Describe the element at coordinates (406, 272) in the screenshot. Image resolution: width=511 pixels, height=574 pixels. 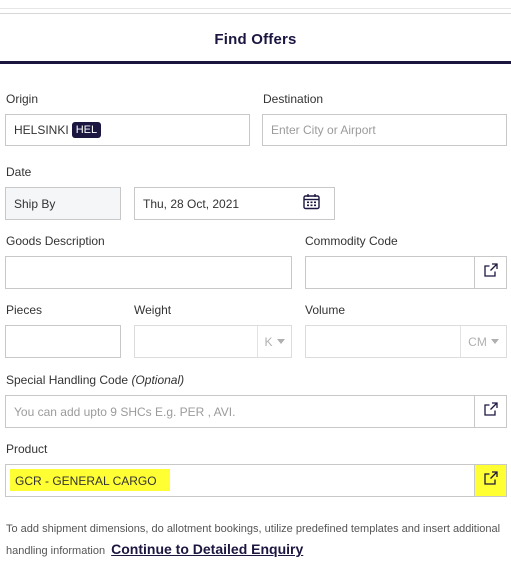
I see `commodity-code-input` at that location.